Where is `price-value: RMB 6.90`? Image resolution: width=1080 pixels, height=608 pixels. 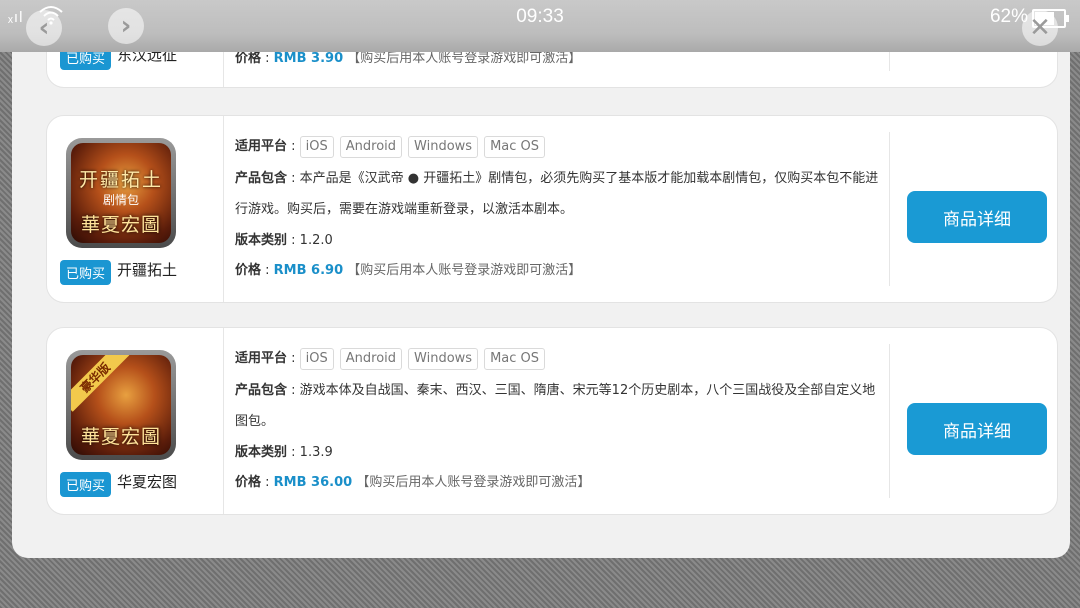 price-value: RMB 6.90 is located at coordinates (308, 270).